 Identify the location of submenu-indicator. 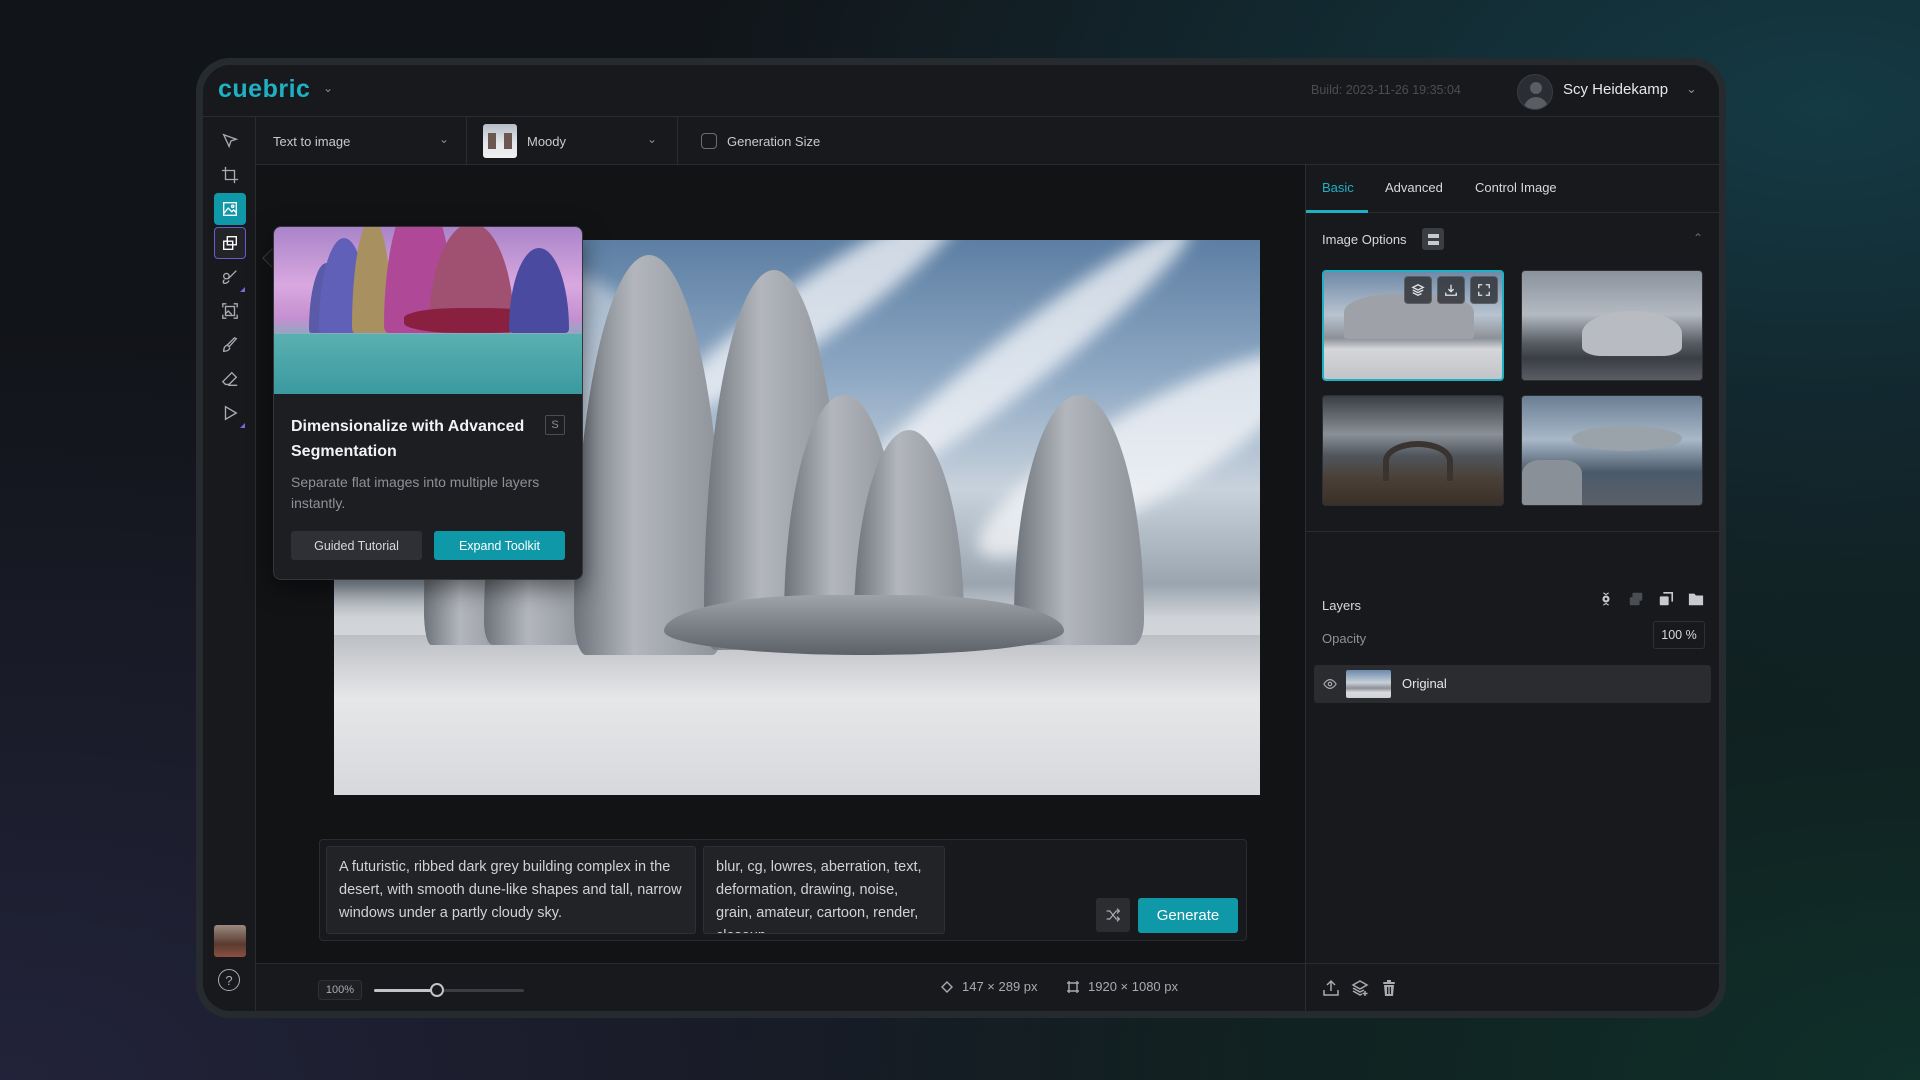
(242, 425).